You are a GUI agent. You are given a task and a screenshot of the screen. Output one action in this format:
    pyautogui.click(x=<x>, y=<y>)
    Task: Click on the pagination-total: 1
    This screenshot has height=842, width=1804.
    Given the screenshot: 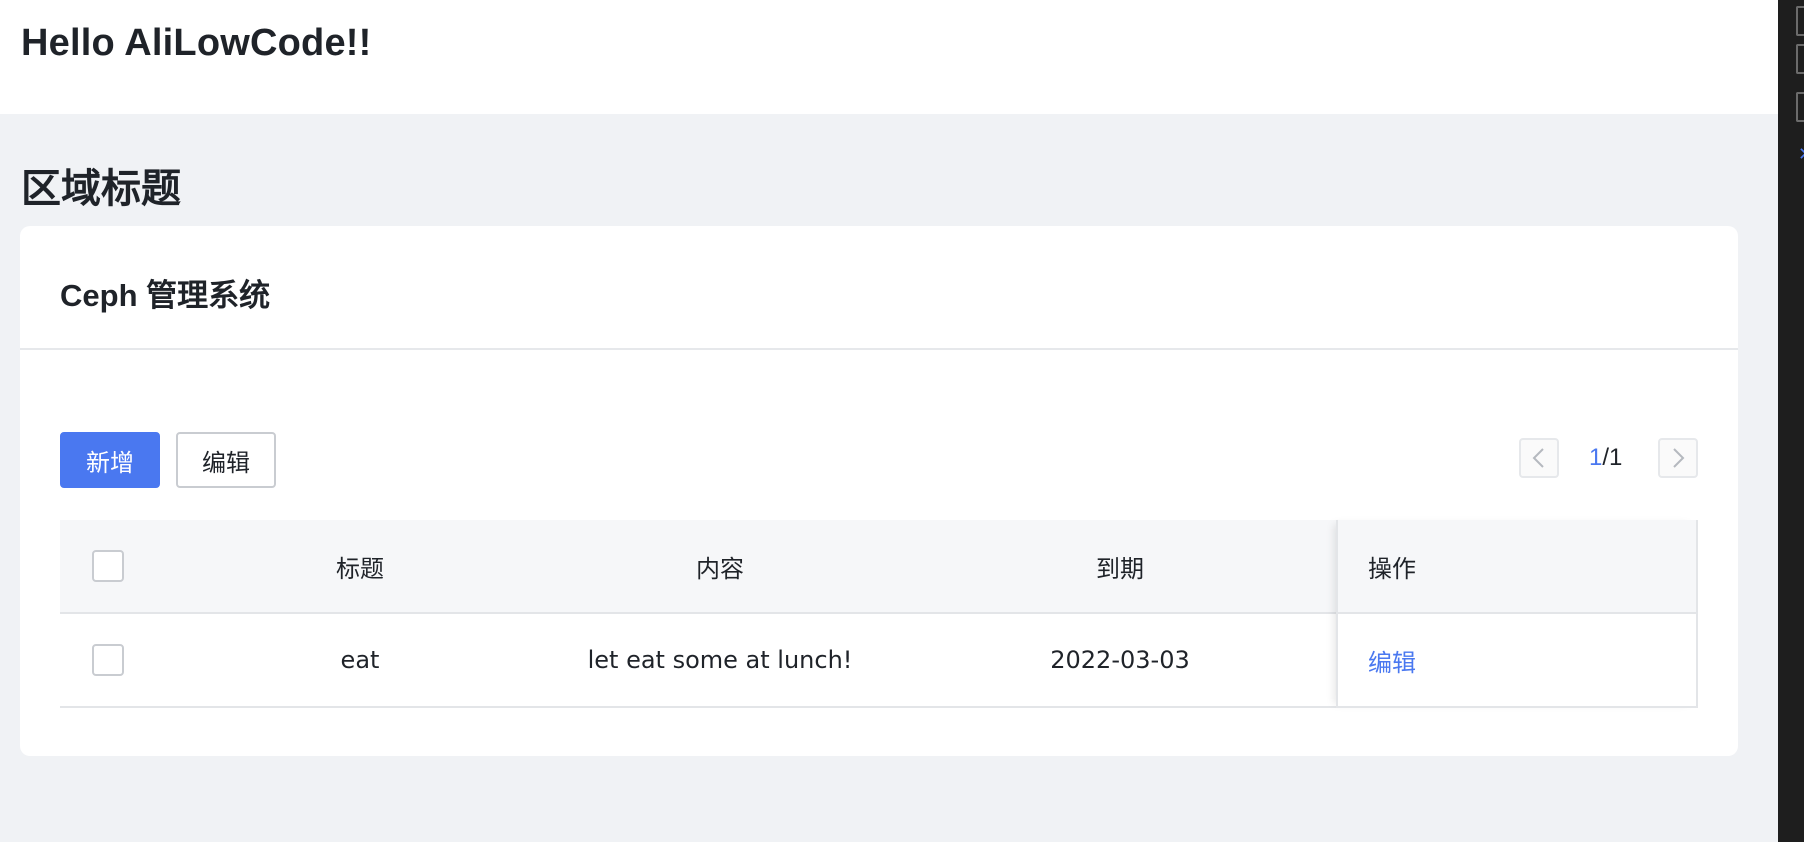 What is the action you would take?
    pyautogui.click(x=1616, y=457)
    